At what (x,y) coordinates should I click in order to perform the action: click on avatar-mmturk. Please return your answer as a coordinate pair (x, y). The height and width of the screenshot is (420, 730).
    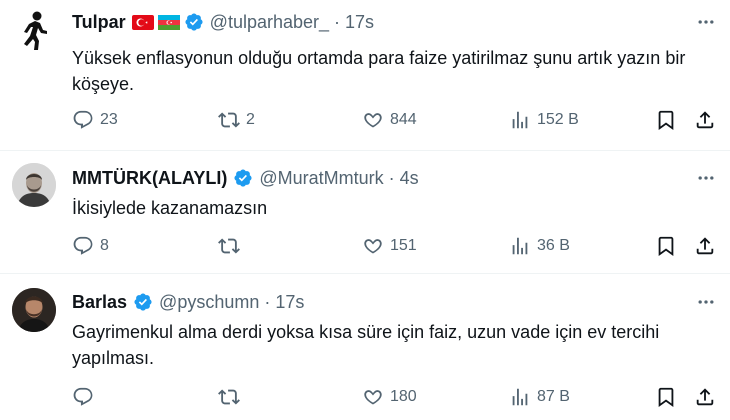
    Looking at the image, I should click on (34, 185).